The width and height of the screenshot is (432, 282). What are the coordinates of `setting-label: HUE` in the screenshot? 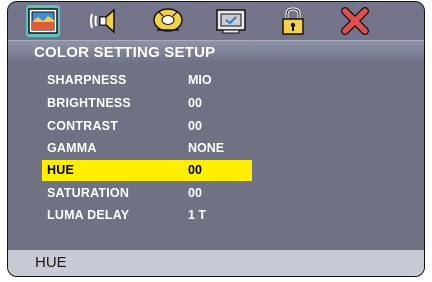 It's located at (60, 170).